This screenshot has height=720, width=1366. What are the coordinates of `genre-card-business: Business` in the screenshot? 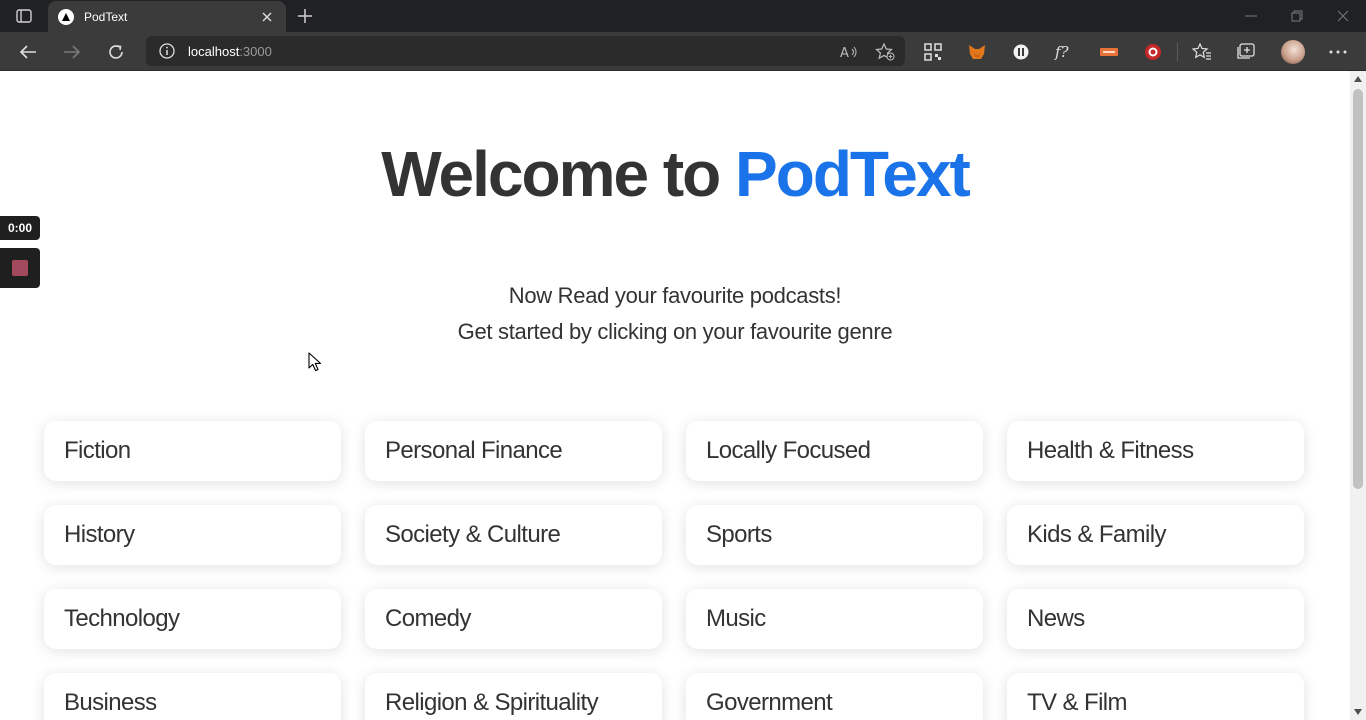 It's located at (192, 696).